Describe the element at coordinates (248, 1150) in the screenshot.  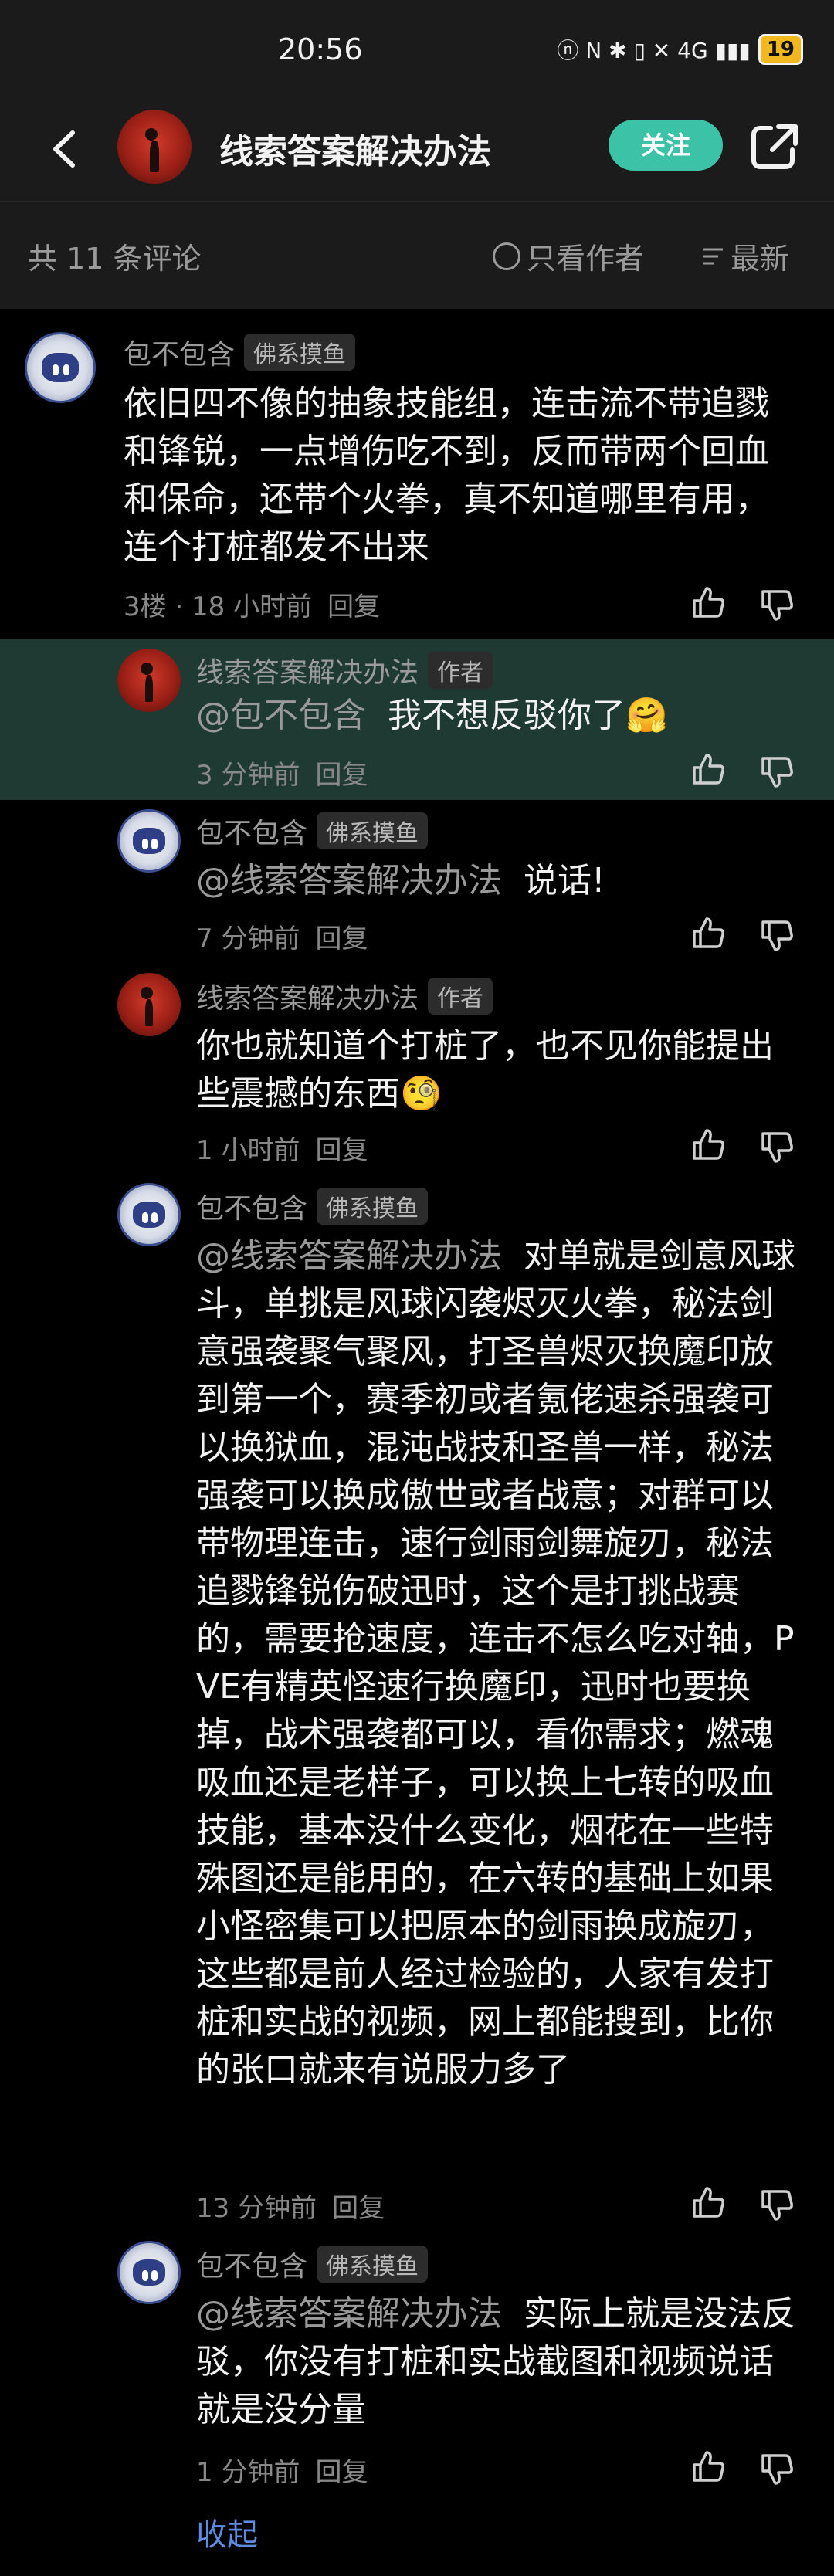
I see `comment-time: 1 小时前` at that location.